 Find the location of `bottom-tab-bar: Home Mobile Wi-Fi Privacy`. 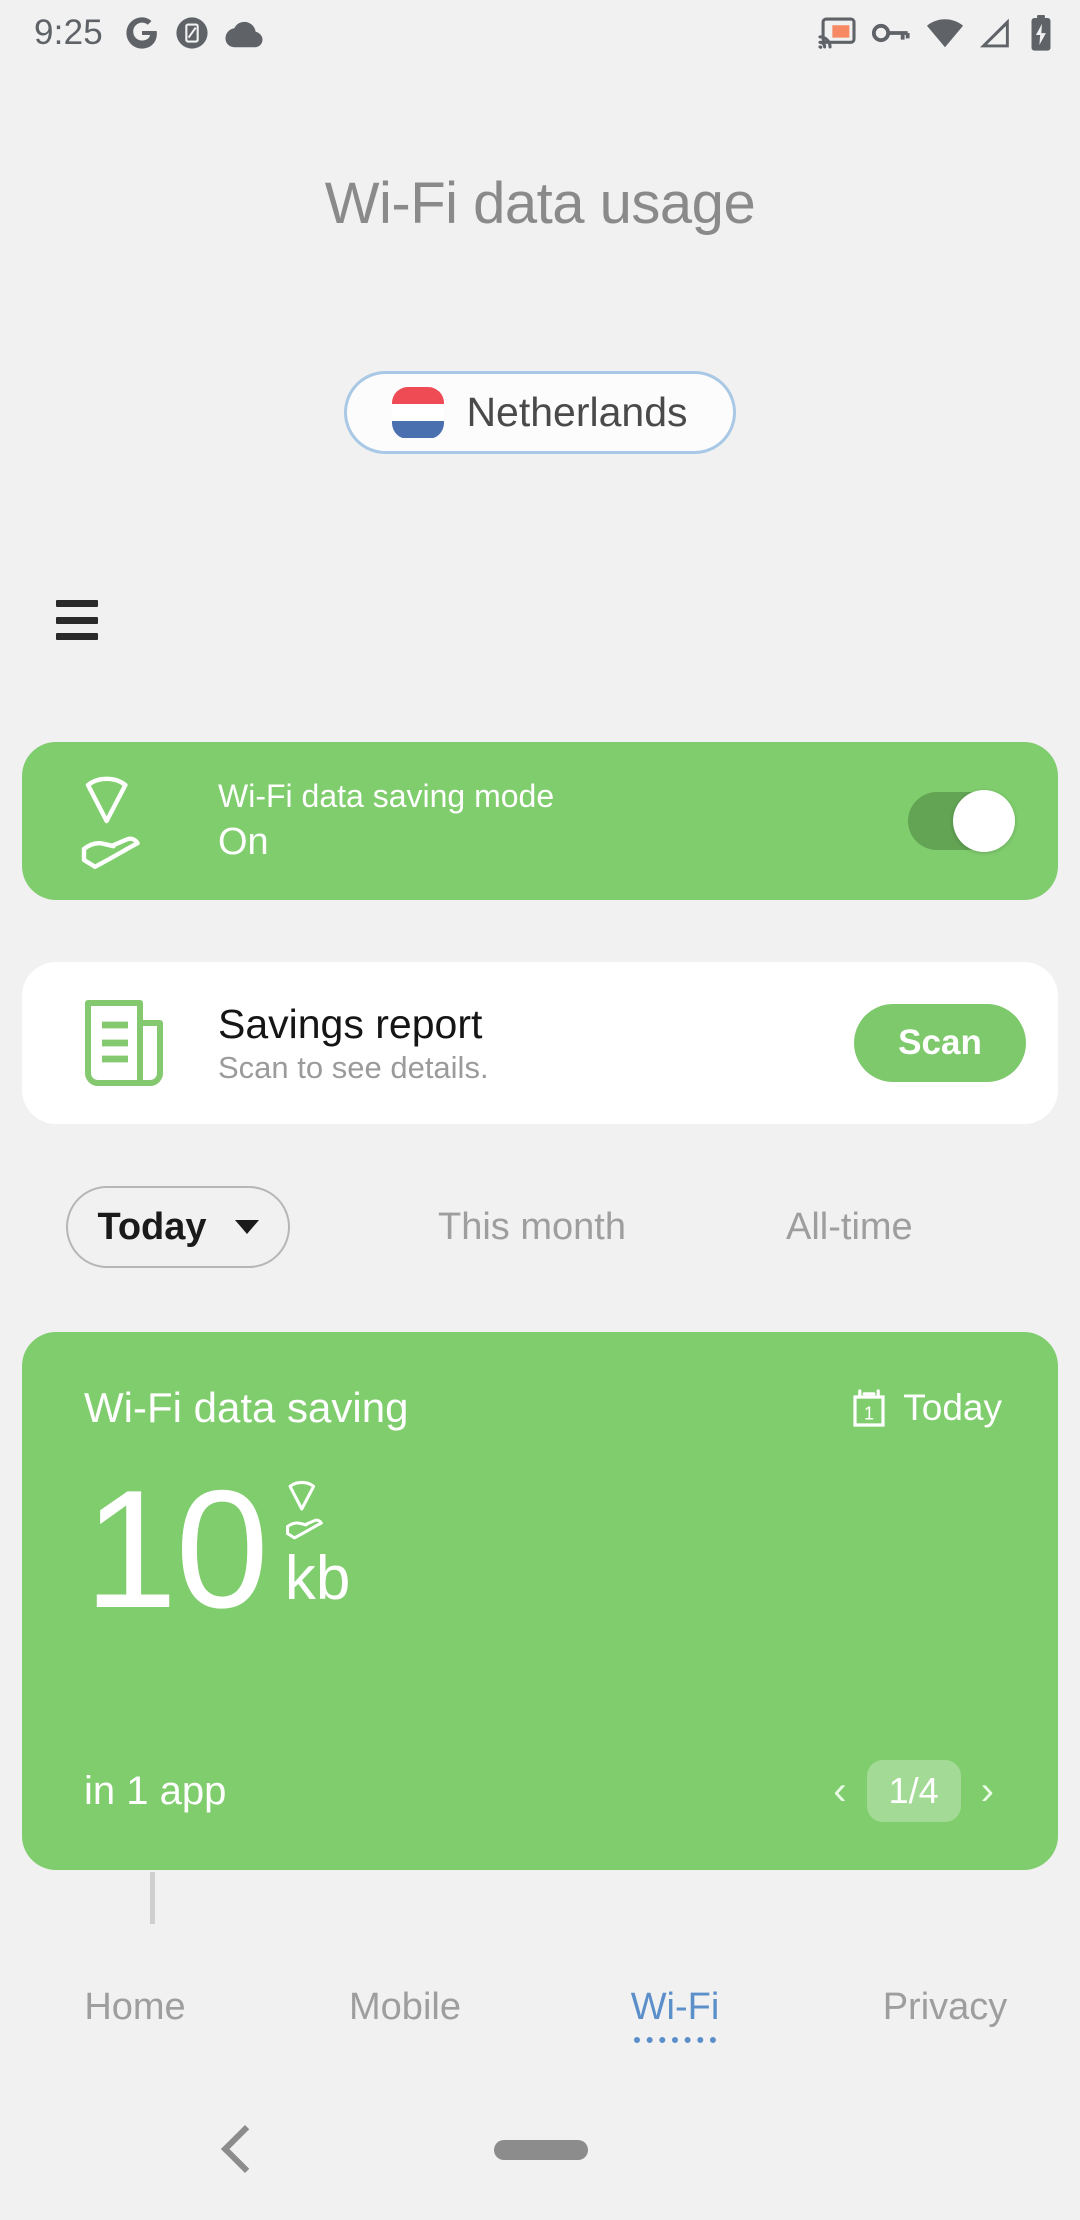

bottom-tab-bar: Home Mobile Wi-Fi Privacy is located at coordinates (540, 2025).